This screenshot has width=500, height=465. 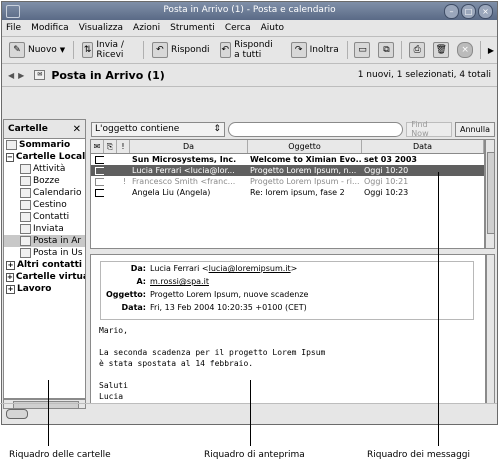 I want to click on back-icon: ◀, so click(x=11, y=75).